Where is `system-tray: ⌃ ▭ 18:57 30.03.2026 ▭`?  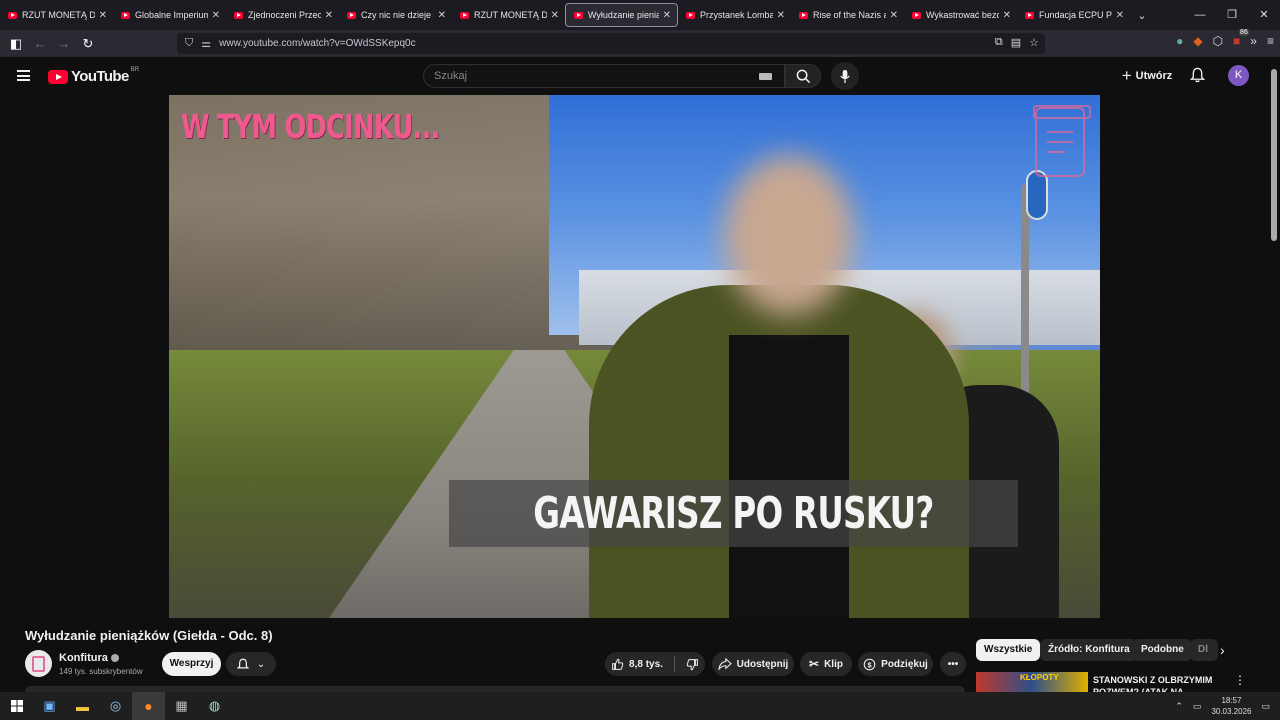 system-tray: ⌃ ▭ 18:57 30.03.2026 ▭ is located at coordinates (1222, 706).